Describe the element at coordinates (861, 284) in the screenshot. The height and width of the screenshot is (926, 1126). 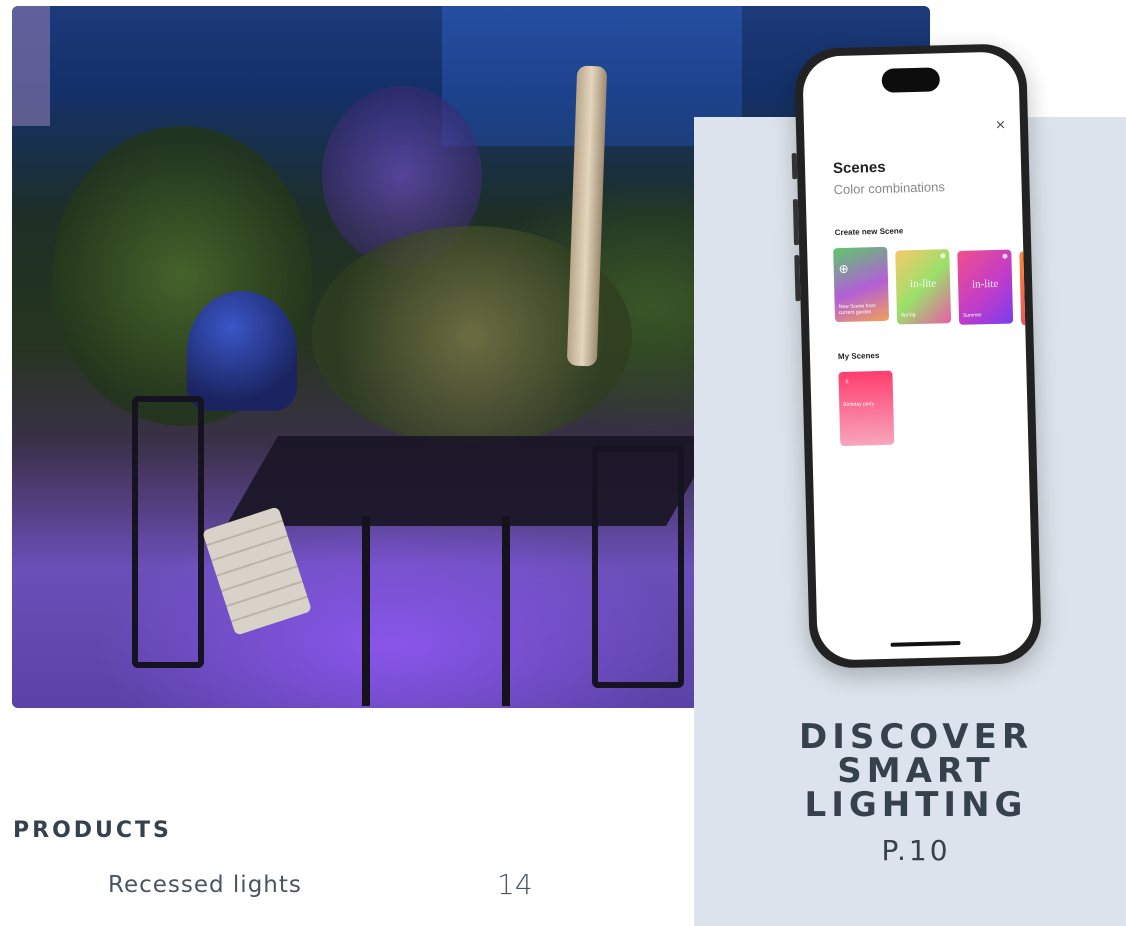
I see `scene-card-new: ⊕ New Scene from current garden` at that location.